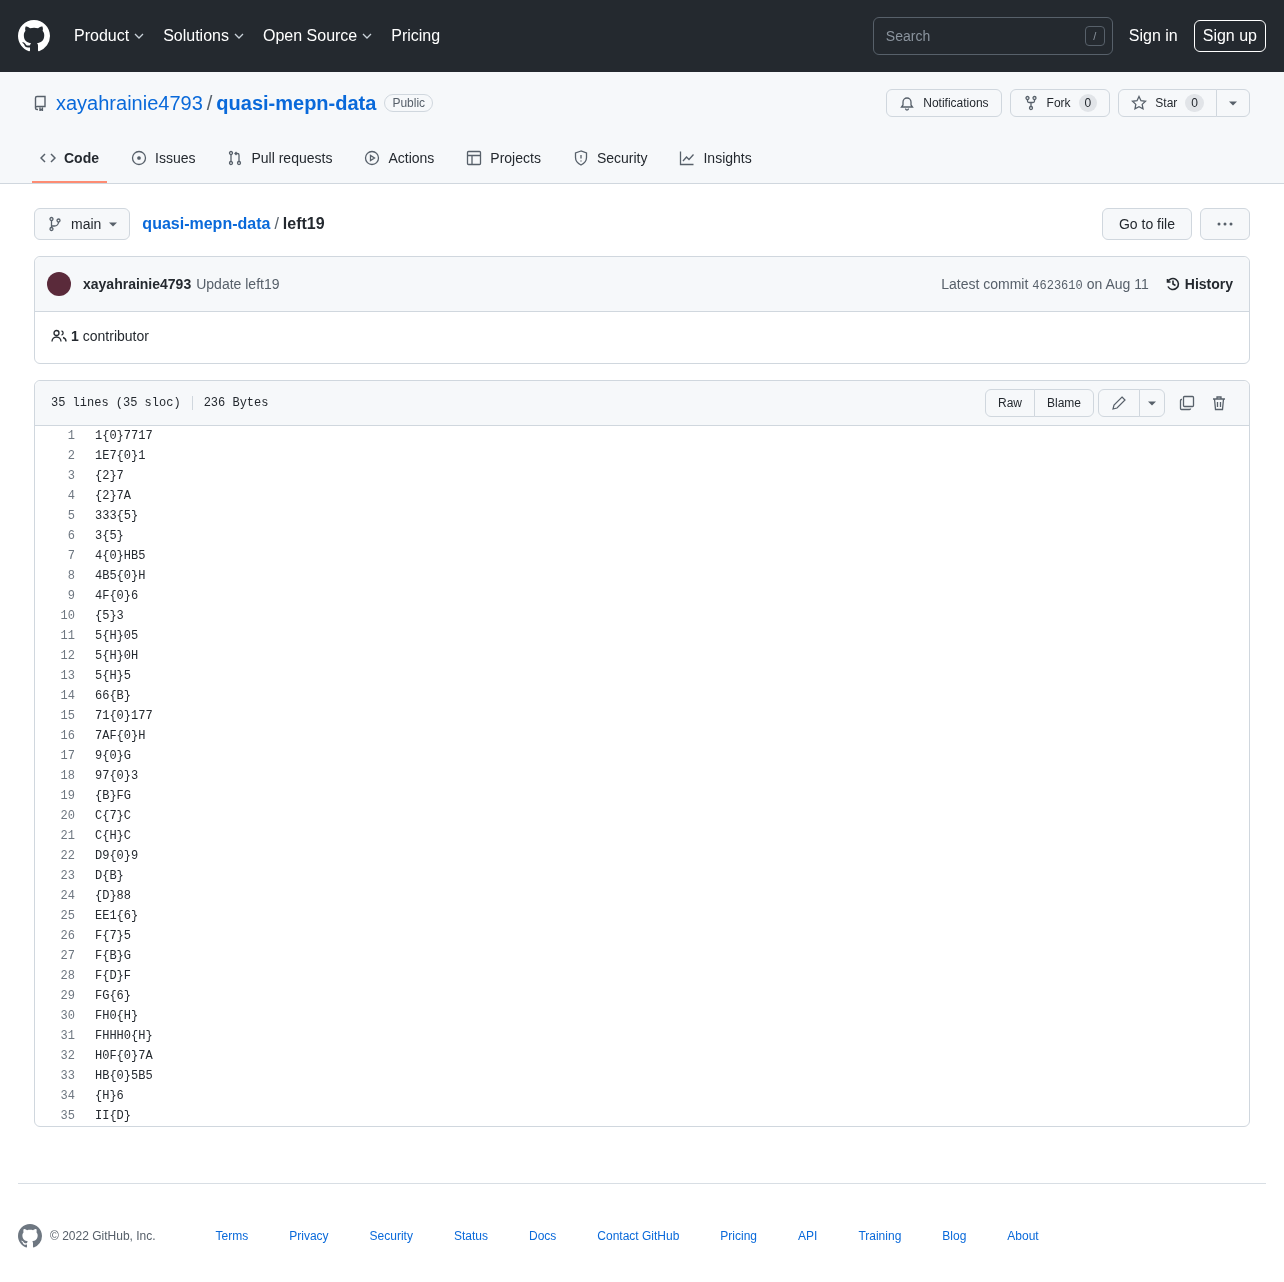 This screenshot has height=1282, width=1284. Describe the element at coordinates (113, 896) in the screenshot. I see `code-line: {D}88` at that location.